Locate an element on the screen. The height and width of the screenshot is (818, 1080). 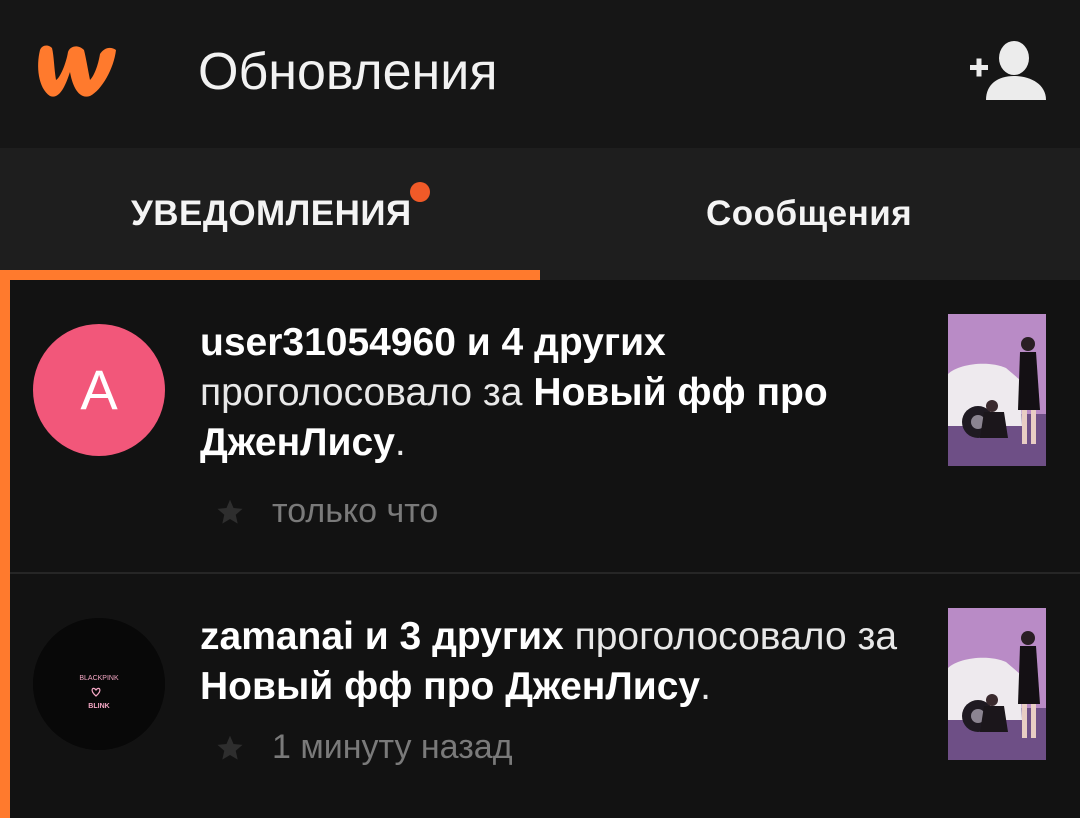
notification-story-title: Новый фф про ДженЛису is located at coordinates (450, 686).